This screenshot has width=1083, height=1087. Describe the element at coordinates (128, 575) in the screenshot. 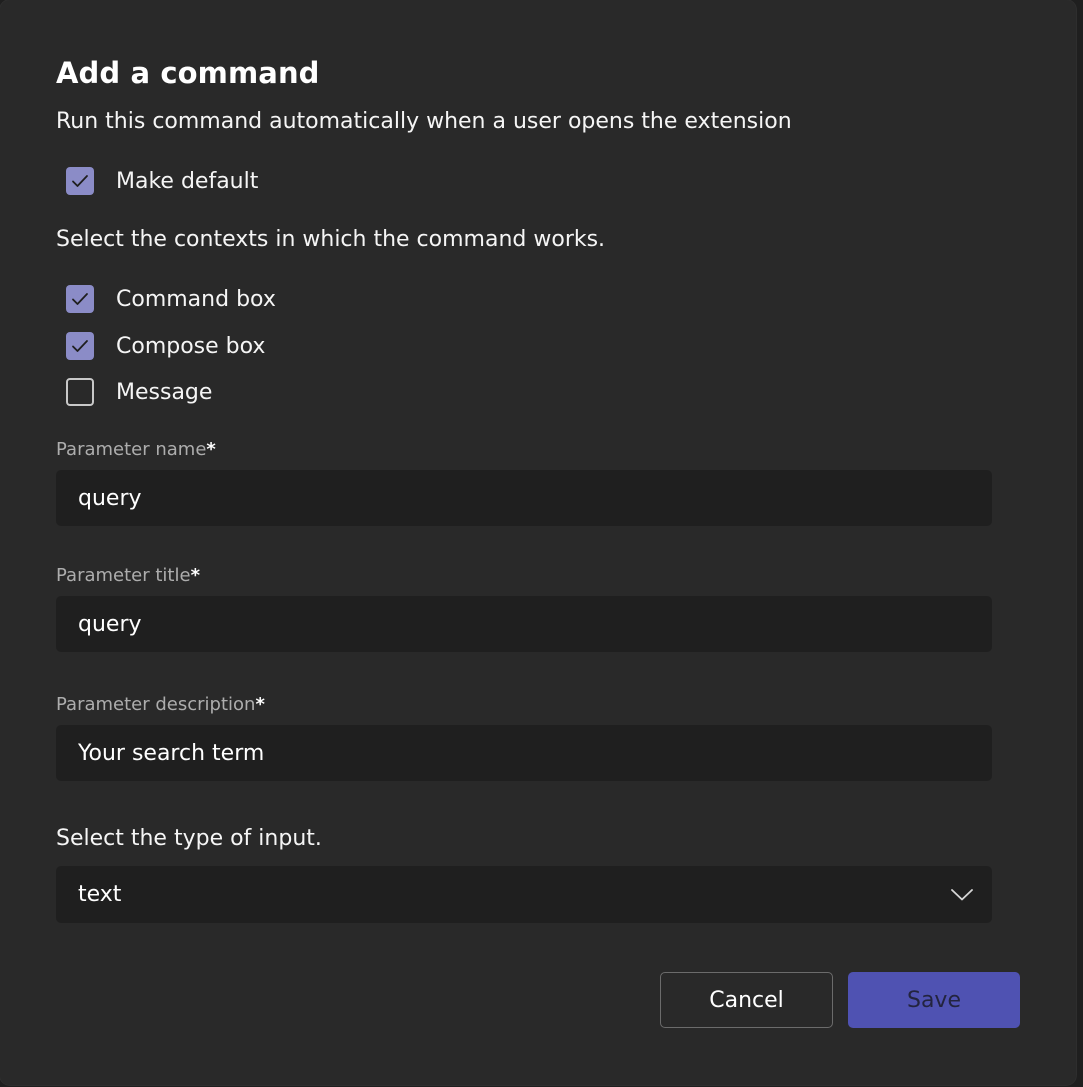

I see `parameter-title-label: Parameter title*` at that location.